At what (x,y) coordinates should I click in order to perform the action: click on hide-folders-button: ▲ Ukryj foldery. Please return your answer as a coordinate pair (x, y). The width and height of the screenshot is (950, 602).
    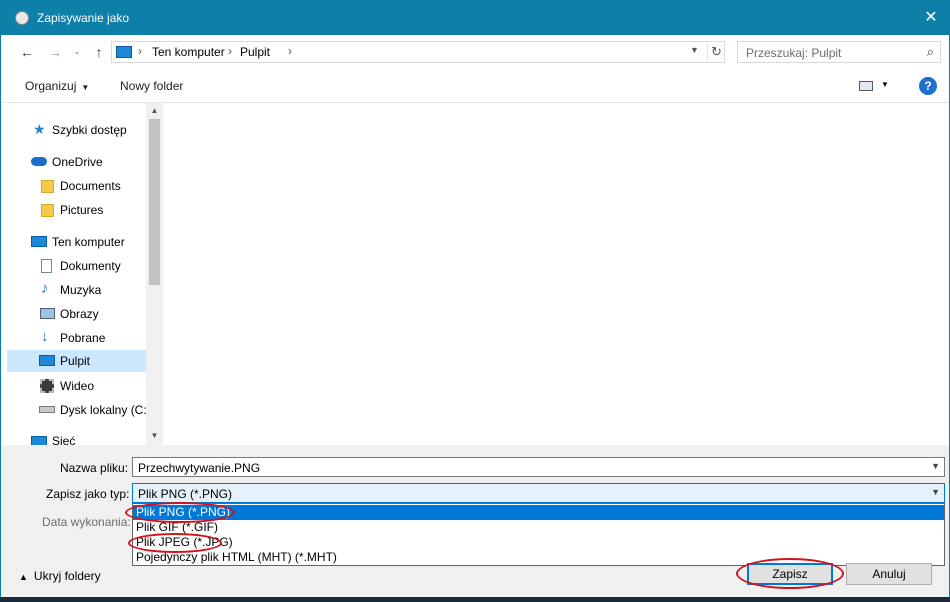
    Looking at the image, I should click on (60, 576).